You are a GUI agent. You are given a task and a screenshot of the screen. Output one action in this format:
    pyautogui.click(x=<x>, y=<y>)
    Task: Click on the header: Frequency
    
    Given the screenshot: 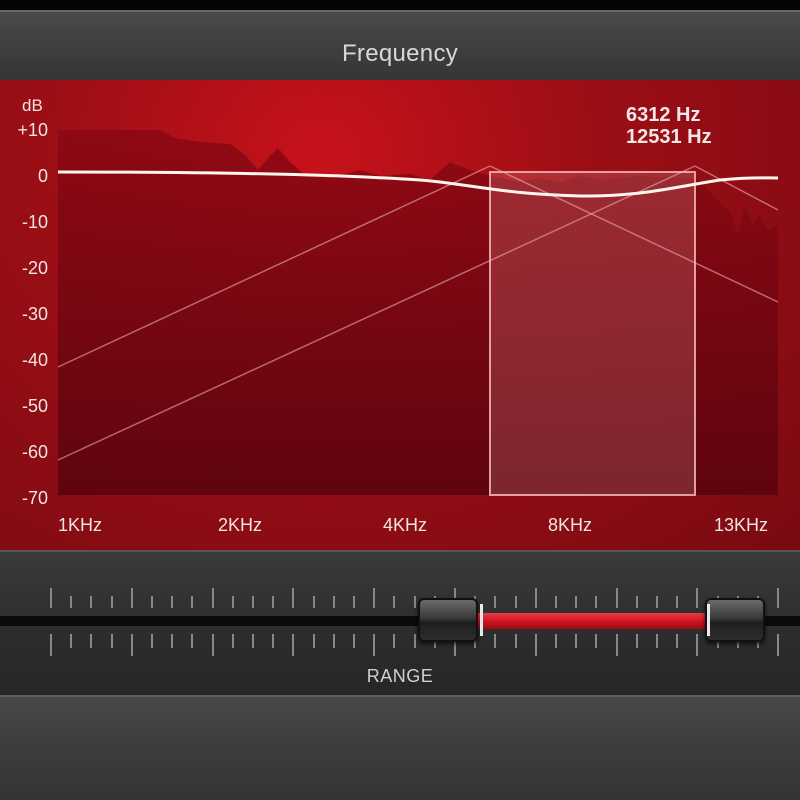 What is the action you would take?
    pyautogui.click(x=400, y=45)
    